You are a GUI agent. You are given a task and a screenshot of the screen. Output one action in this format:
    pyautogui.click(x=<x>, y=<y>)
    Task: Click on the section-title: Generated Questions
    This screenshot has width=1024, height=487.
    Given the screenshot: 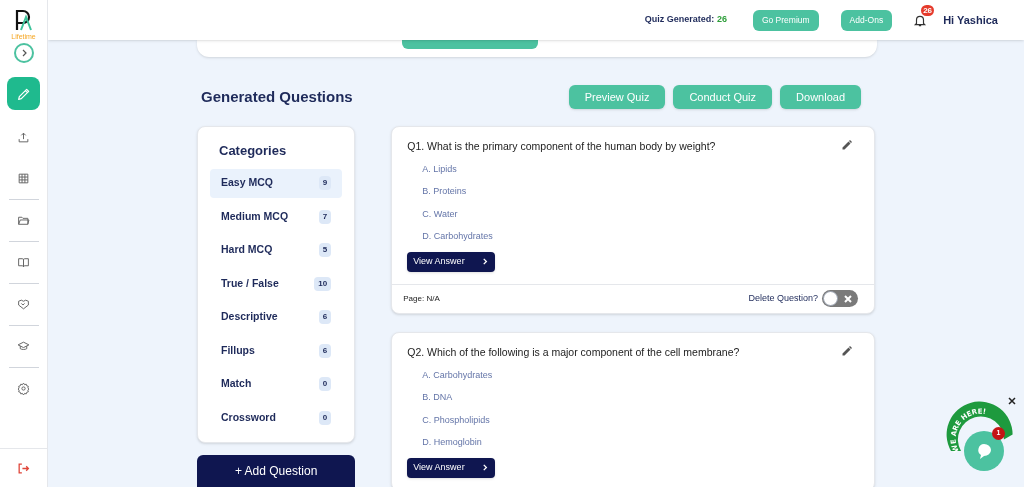 What is the action you would take?
    pyautogui.click(x=277, y=96)
    